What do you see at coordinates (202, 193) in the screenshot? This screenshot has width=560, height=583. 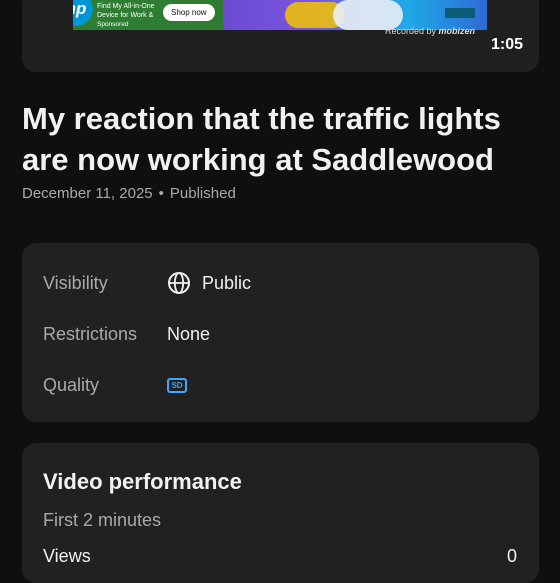 I see `publish-status: Published` at bounding box center [202, 193].